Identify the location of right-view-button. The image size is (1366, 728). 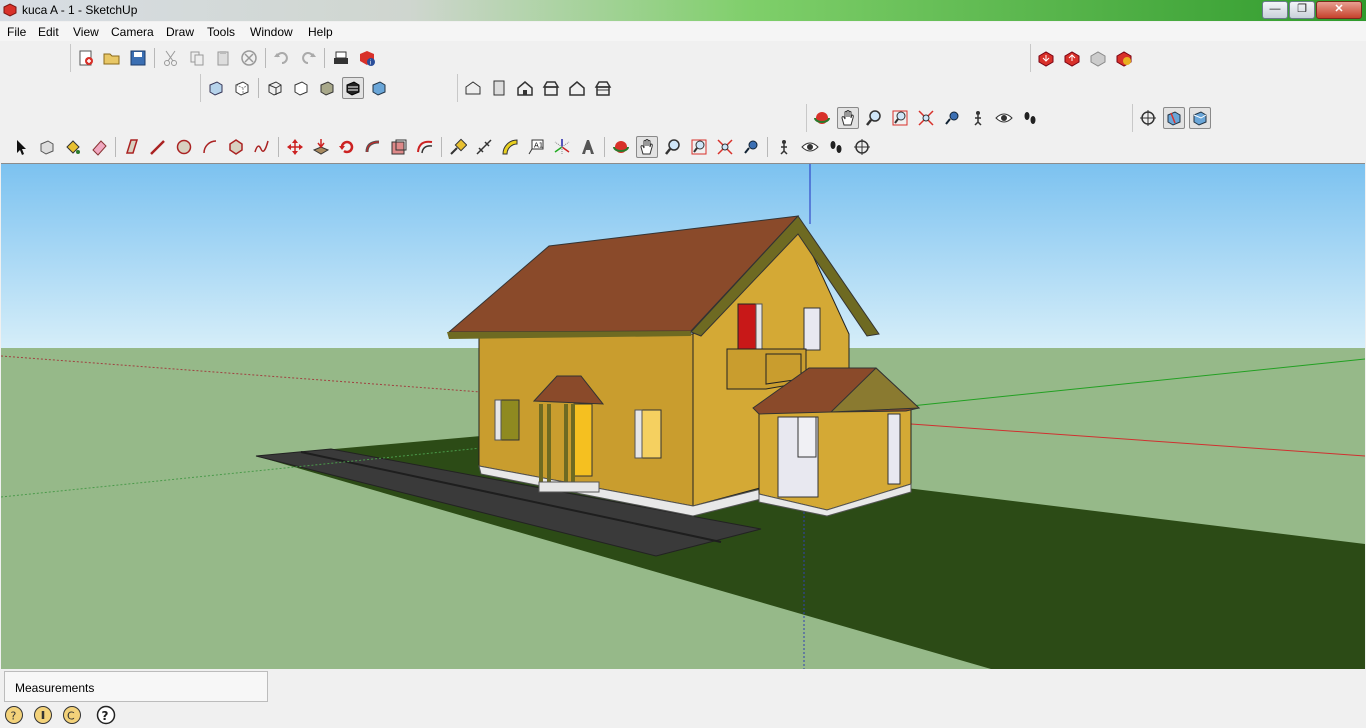
(551, 88).